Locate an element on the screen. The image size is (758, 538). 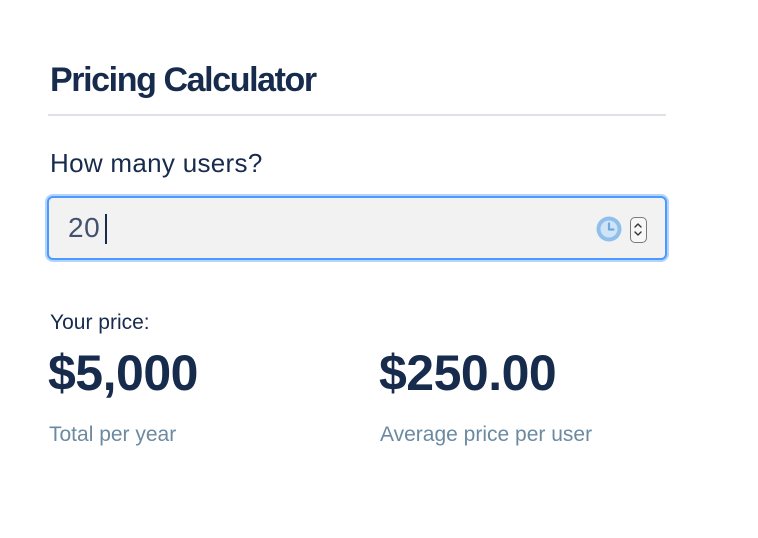
title-divider is located at coordinates (357, 115).